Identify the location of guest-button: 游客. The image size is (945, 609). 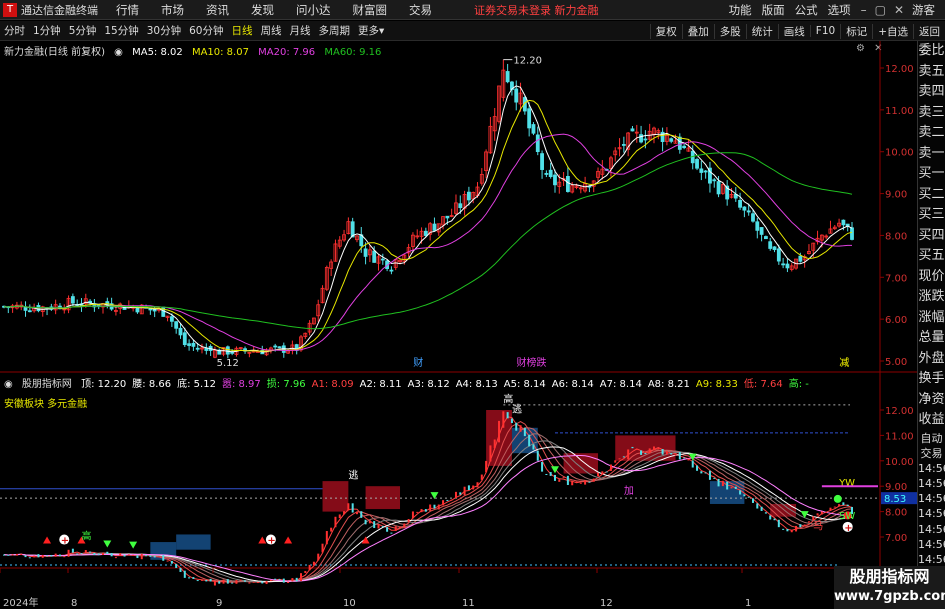
(923, 10).